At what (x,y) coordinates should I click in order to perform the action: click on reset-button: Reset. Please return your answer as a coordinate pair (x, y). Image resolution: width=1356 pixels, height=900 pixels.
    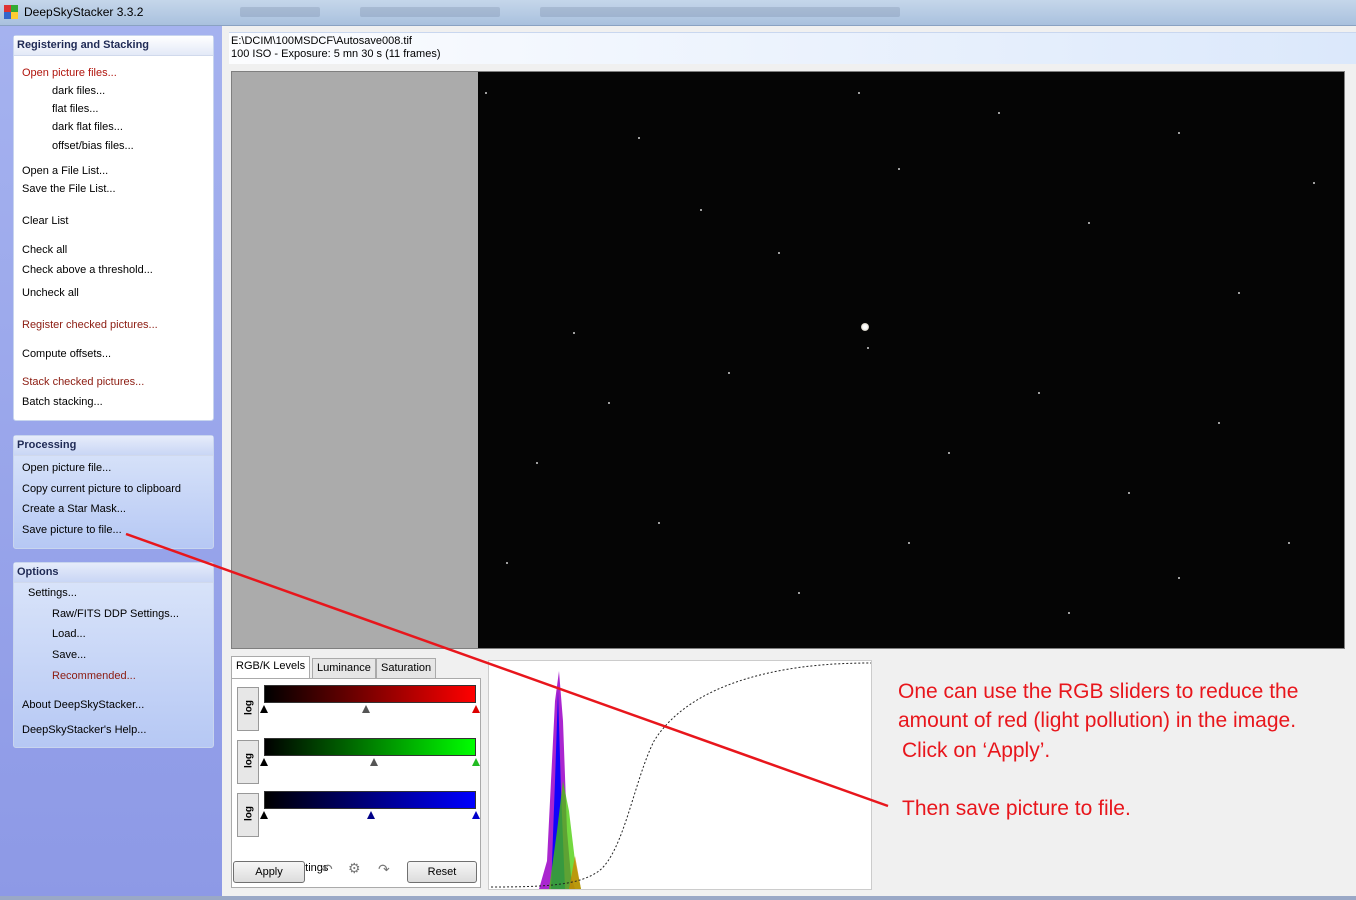
    Looking at the image, I should click on (442, 872).